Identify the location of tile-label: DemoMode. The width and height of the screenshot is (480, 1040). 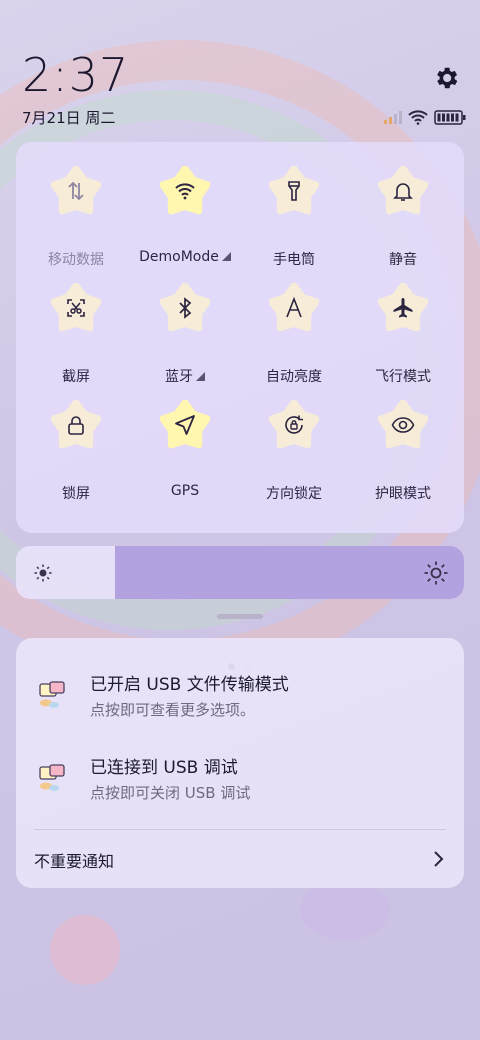
(185, 257).